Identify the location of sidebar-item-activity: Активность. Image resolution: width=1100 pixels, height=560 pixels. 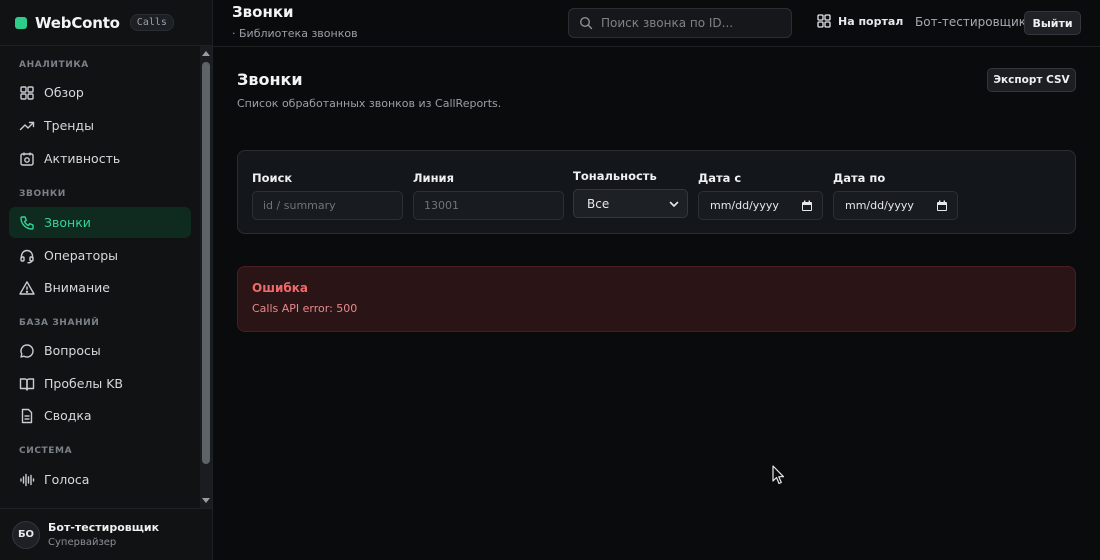
(100, 158).